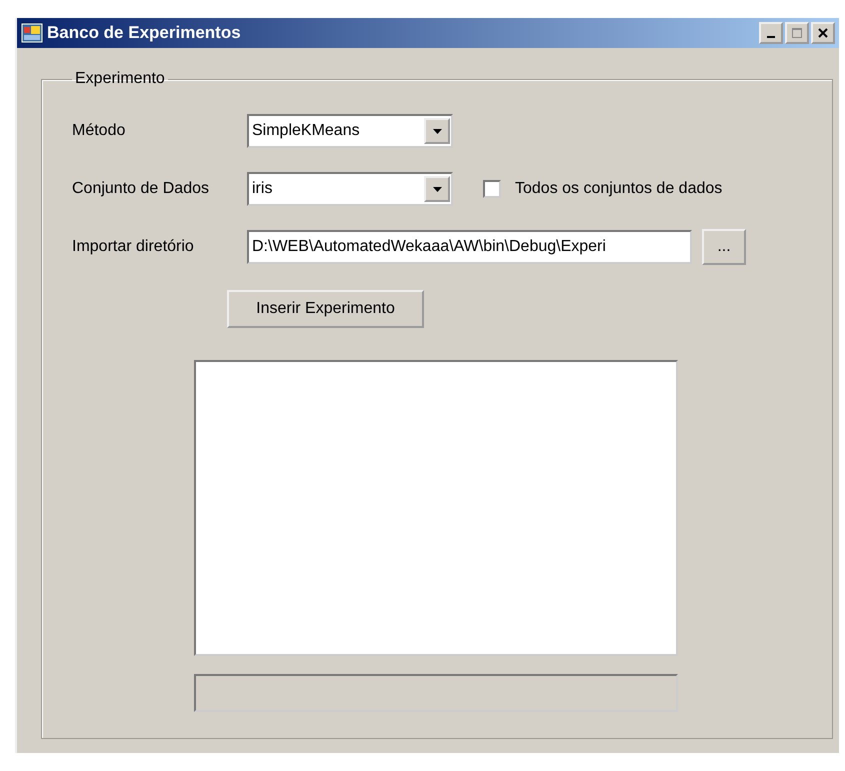  What do you see at coordinates (350, 131) in the screenshot?
I see `method-dropdown: SimpleKMeans` at bounding box center [350, 131].